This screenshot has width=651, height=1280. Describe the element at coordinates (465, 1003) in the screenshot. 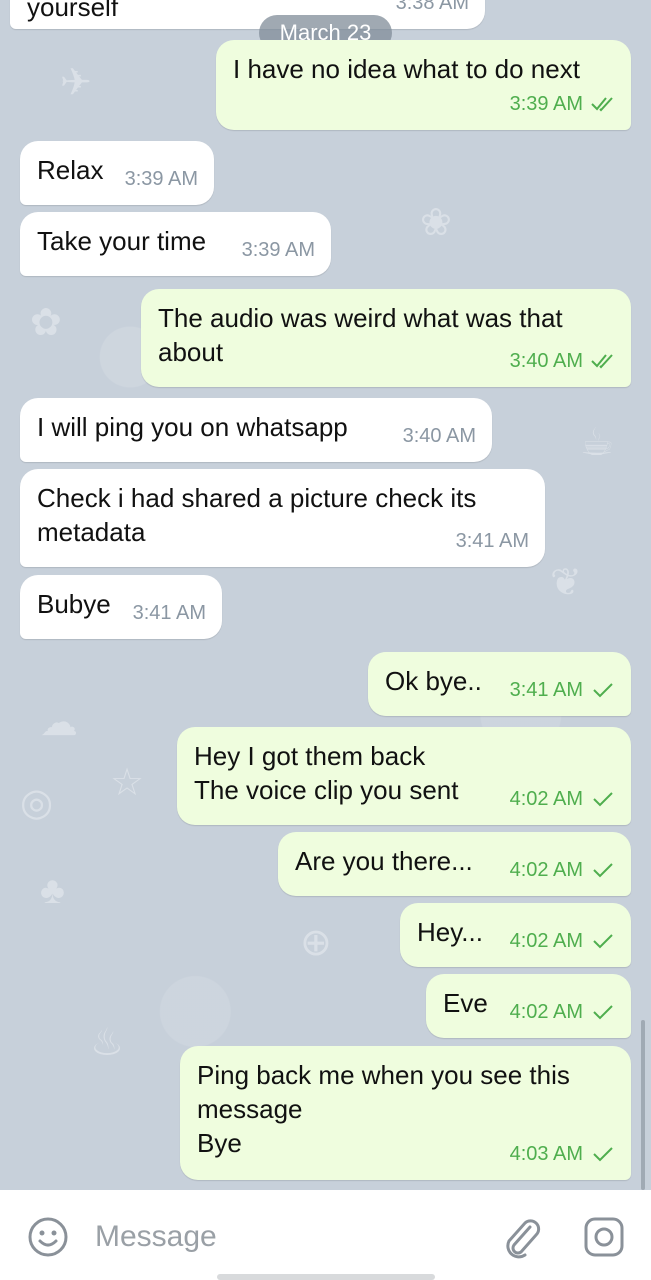

I see `message-text: Eve` at that location.